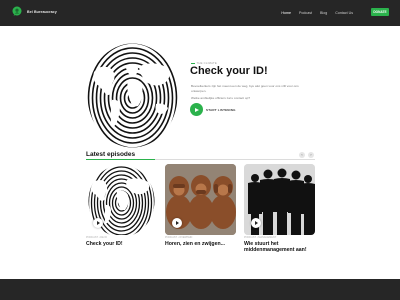 This screenshot has height=300, width=400. What do you see at coordinates (302, 155) in the screenshot?
I see `prev-arrow-icon: ‹` at bounding box center [302, 155].